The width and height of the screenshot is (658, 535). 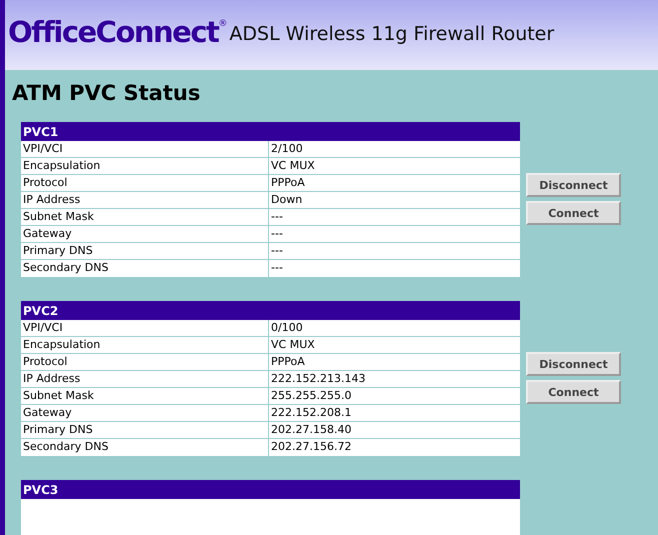 I want to click on table-header: PVC1, so click(x=270, y=131).